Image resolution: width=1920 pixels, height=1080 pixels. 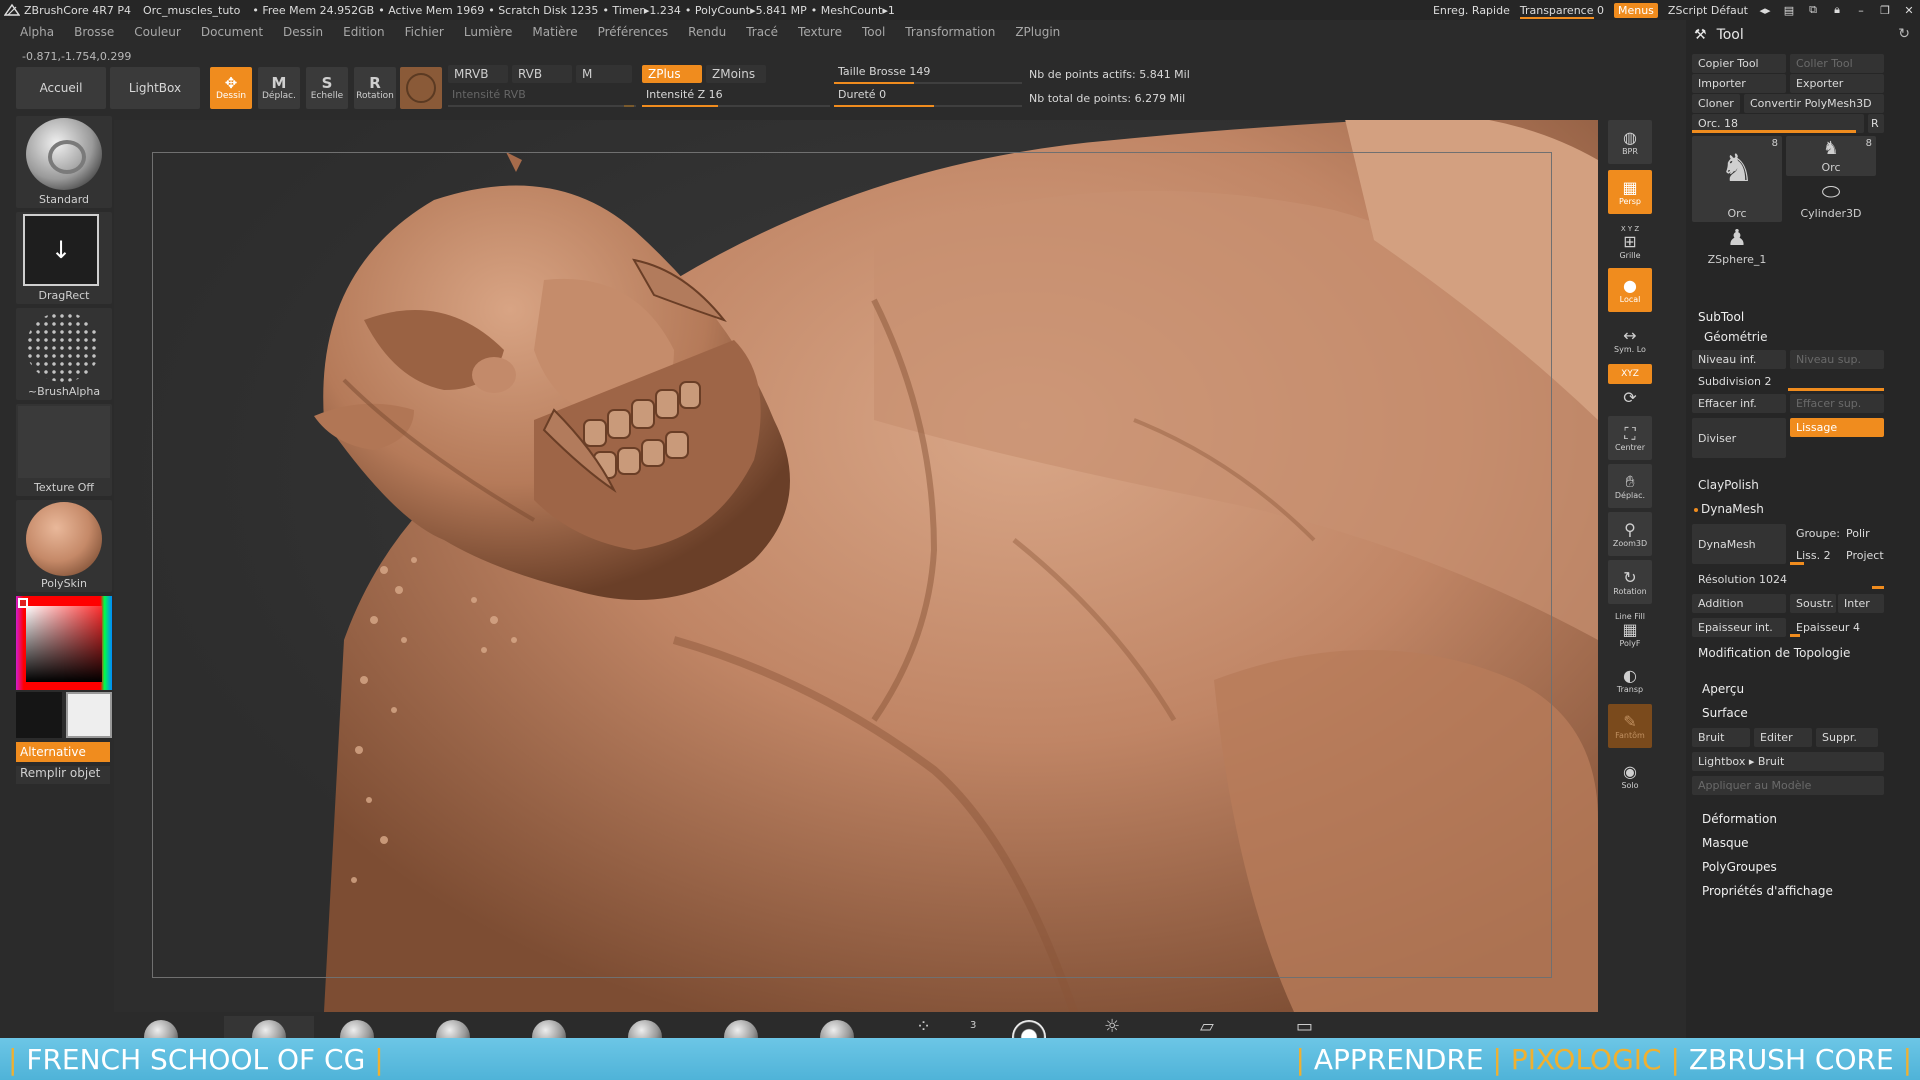 I want to click on lower-res-button: Niveau inf., so click(x=1739, y=359).